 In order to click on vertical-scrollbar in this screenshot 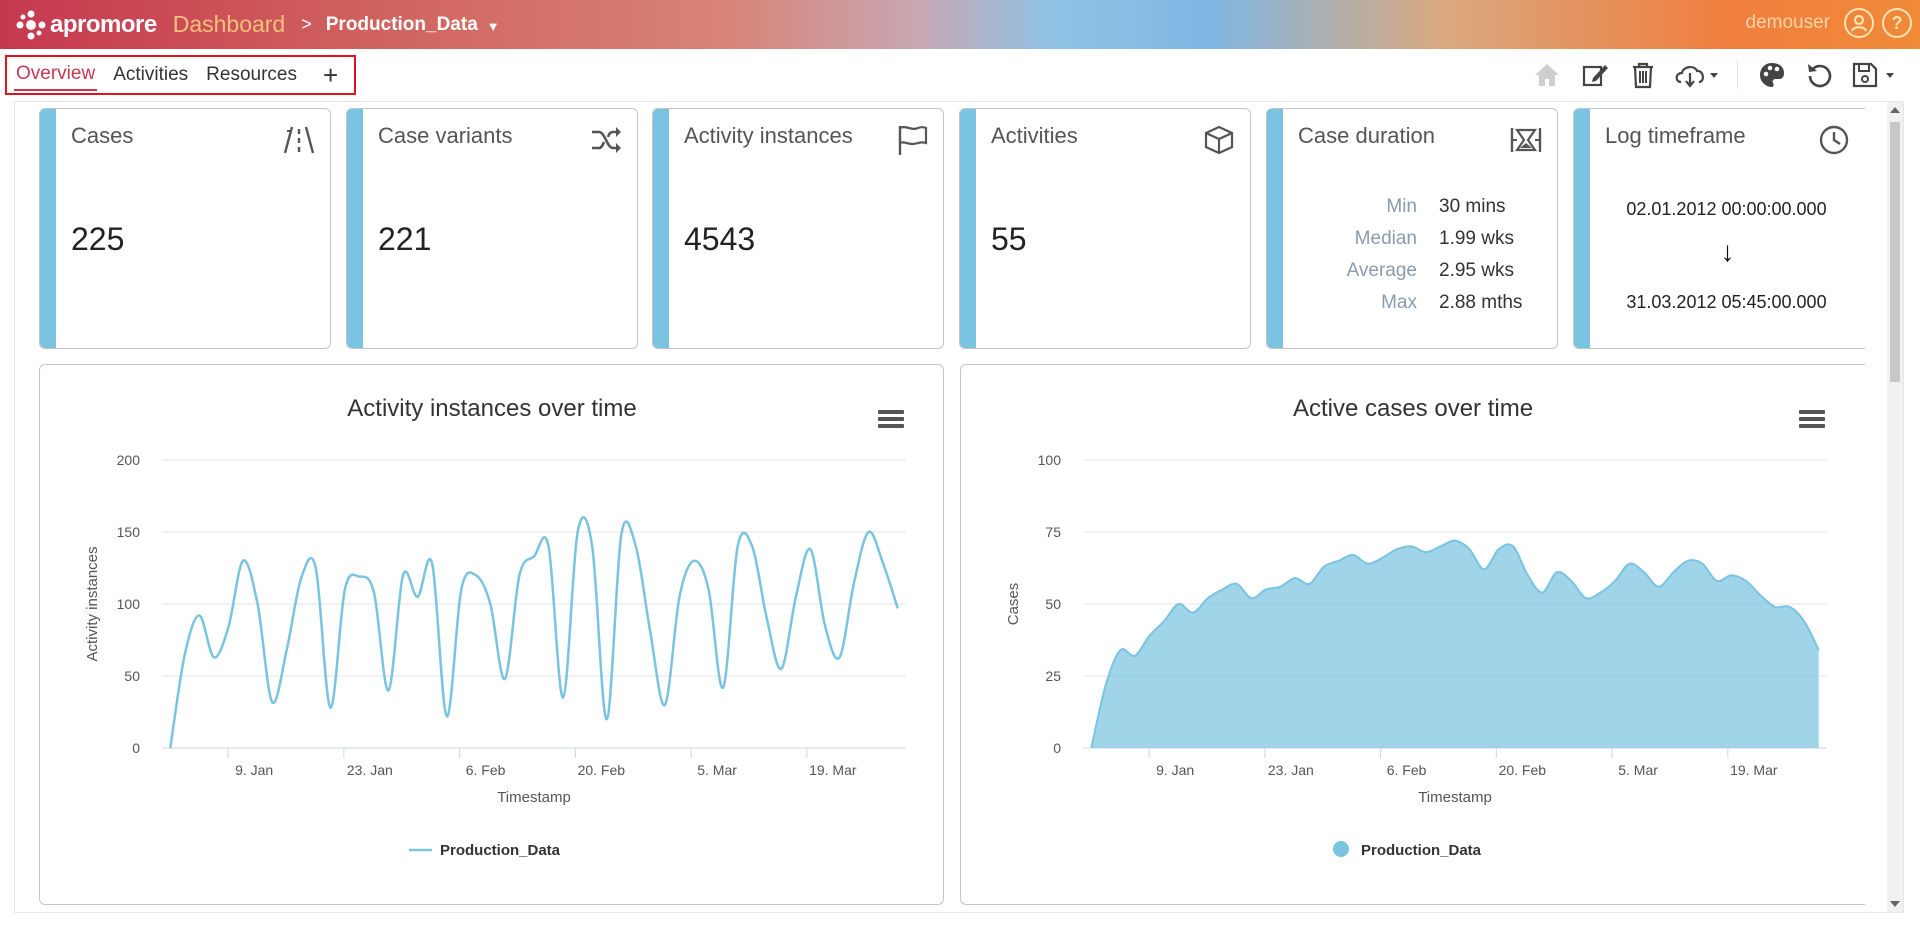, I will do `click(1895, 507)`.